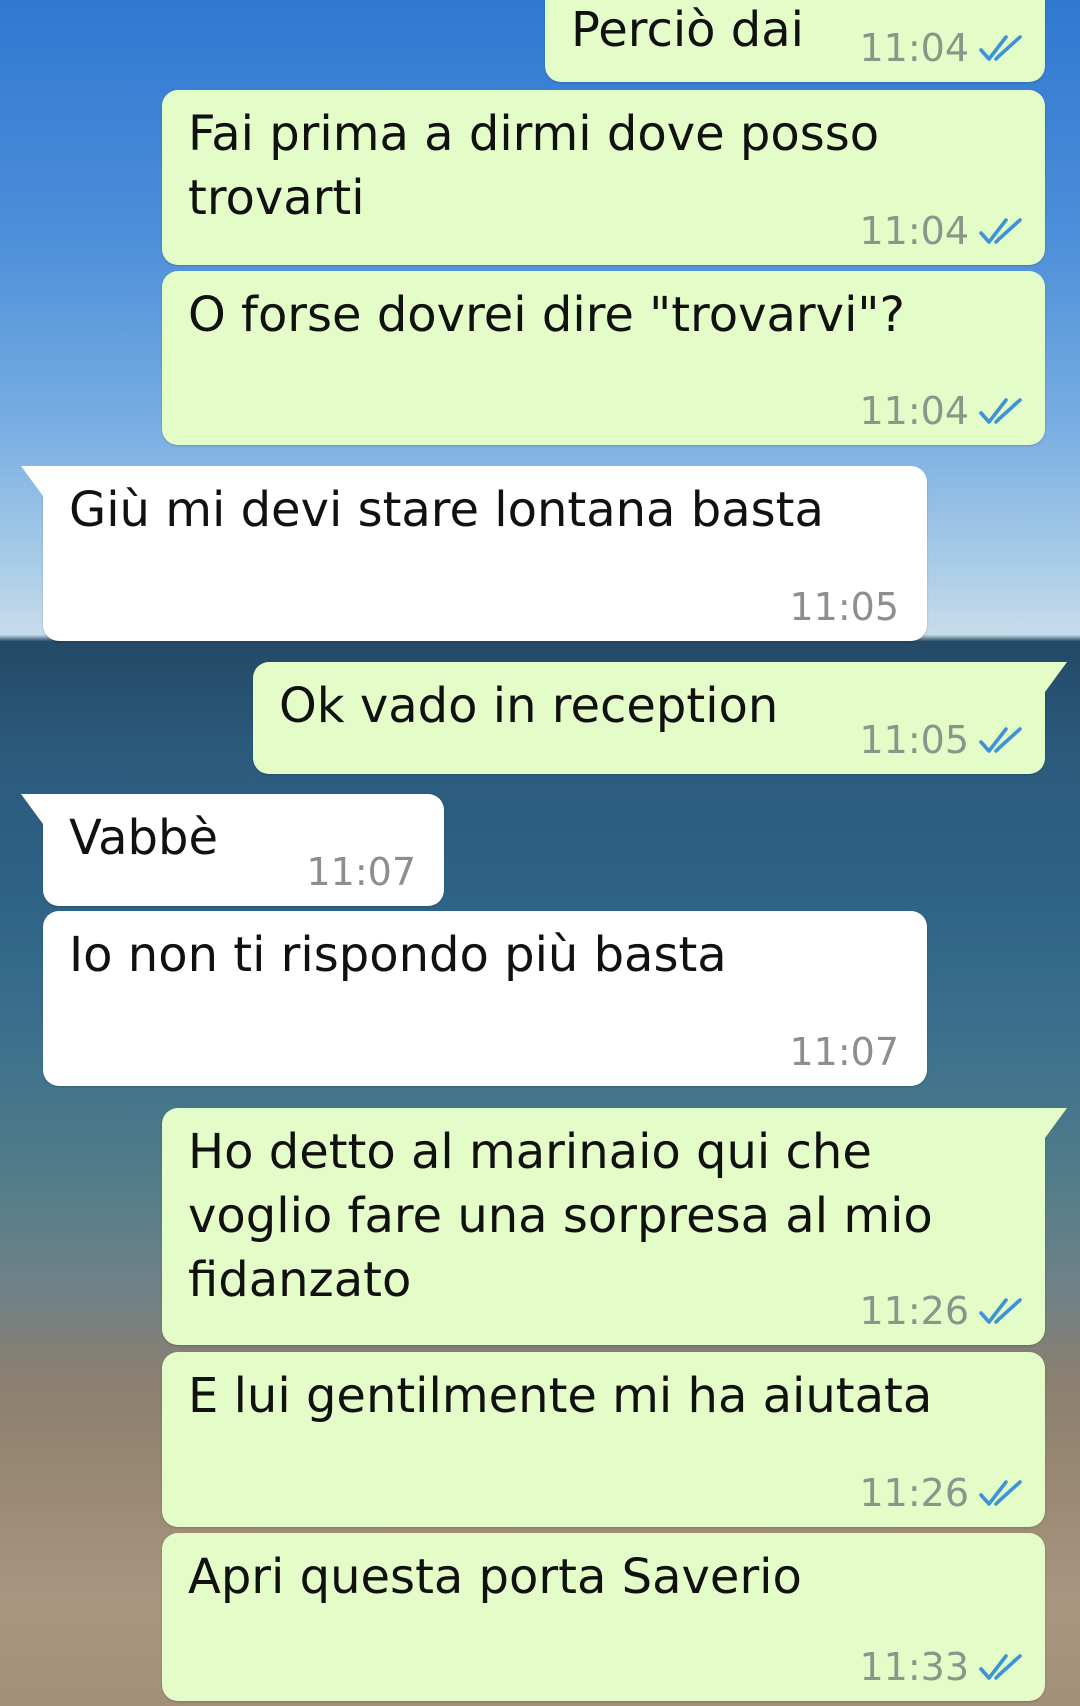 Image resolution: width=1080 pixels, height=1706 pixels. I want to click on message-text: O forse dovrei dire "trovarvi"?, so click(546, 315).